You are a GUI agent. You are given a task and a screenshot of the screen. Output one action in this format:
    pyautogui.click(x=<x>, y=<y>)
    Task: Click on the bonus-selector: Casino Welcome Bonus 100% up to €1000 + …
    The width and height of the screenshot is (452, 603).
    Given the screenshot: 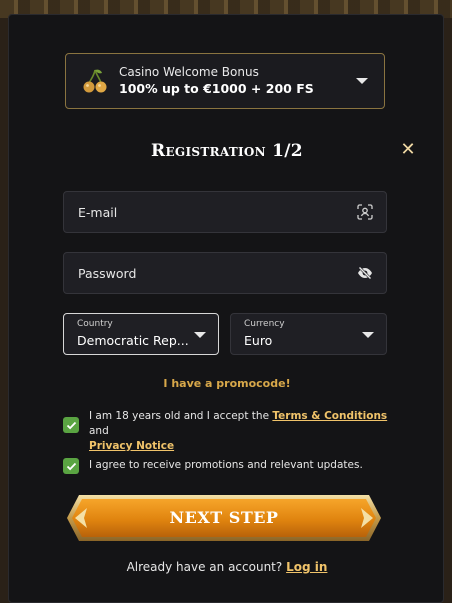 What is the action you would take?
    pyautogui.click(x=225, y=81)
    